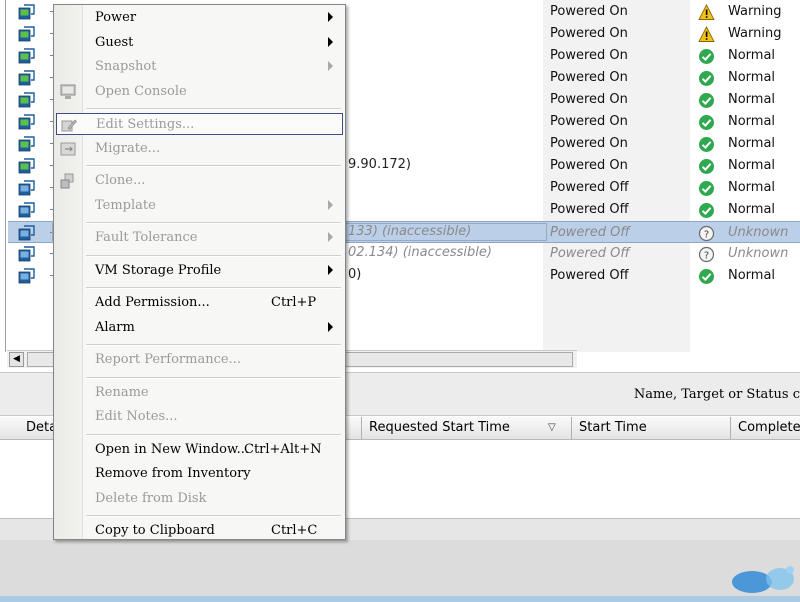  Describe the element at coordinates (68, 149) in the screenshot. I see `migrate-icon` at that location.